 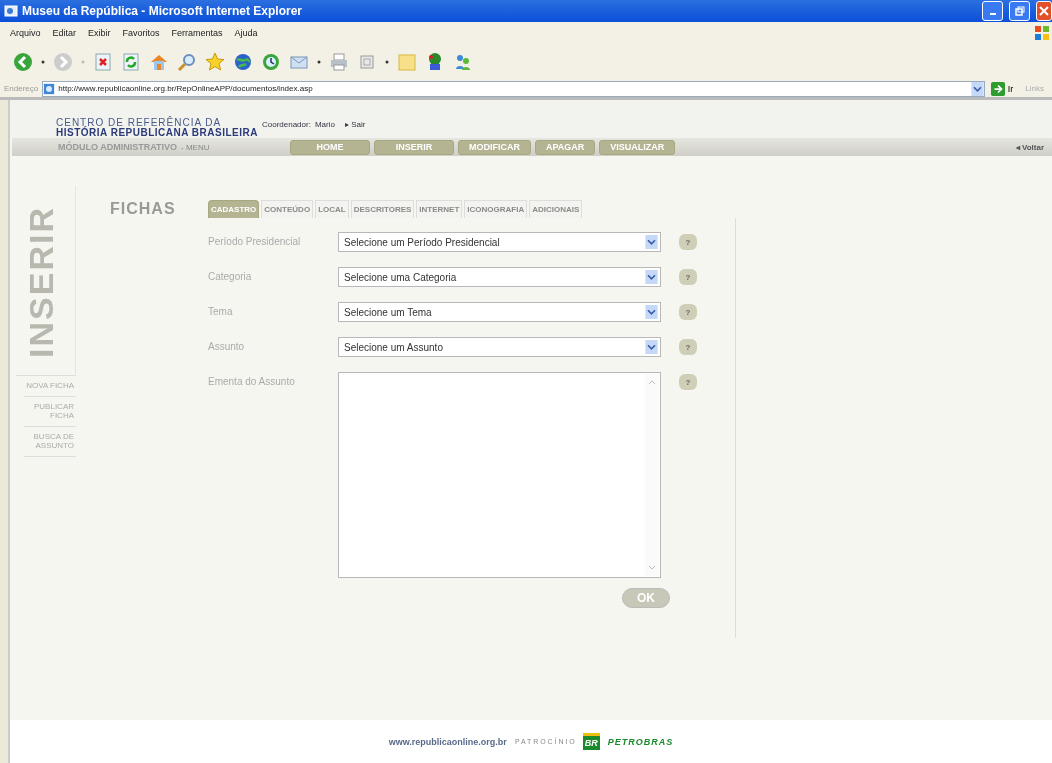 What do you see at coordinates (499, 277) in the screenshot?
I see `dropdown-field: Selecione uma Categoria` at bounding box center [499, 277].